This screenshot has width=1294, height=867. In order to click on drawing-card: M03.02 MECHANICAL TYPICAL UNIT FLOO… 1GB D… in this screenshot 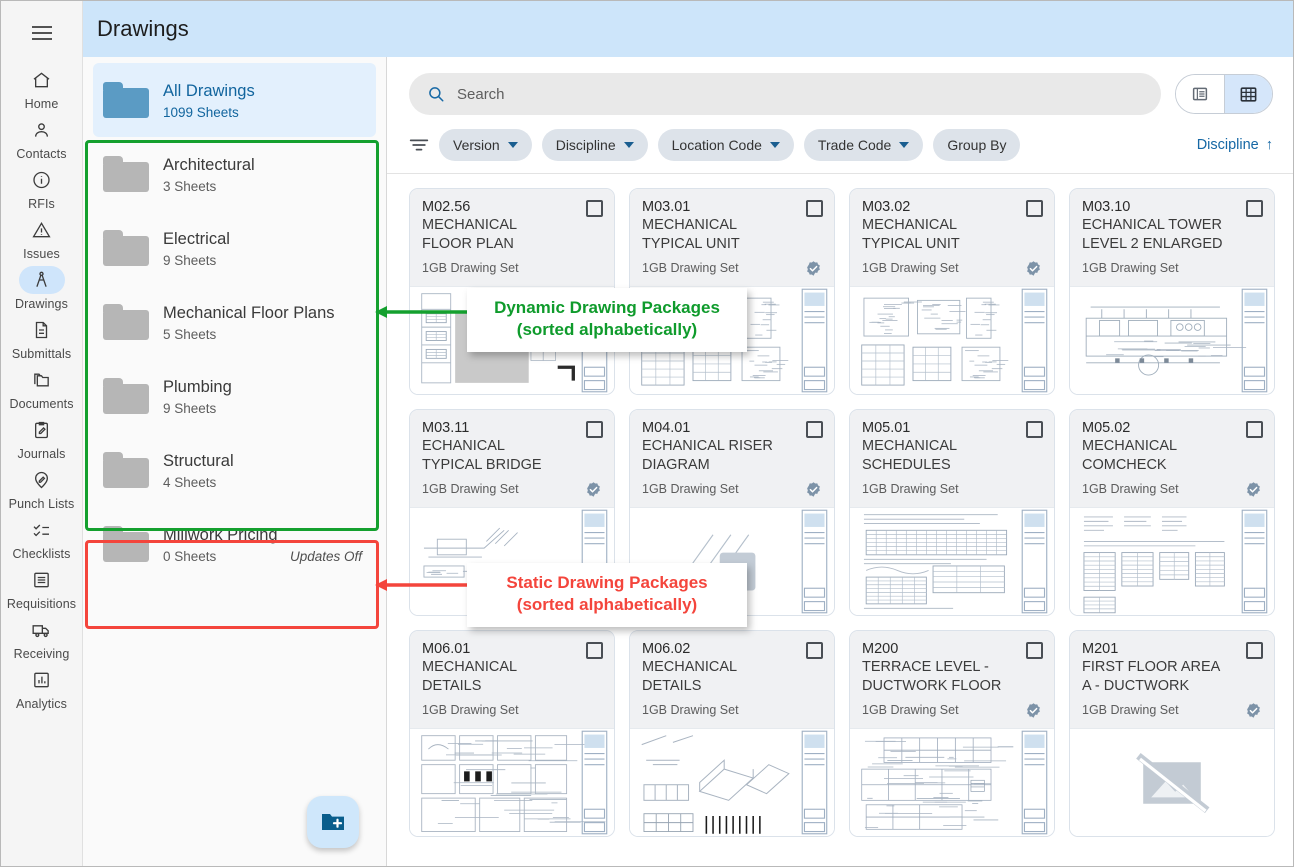, I will do `click(952, 291)`.